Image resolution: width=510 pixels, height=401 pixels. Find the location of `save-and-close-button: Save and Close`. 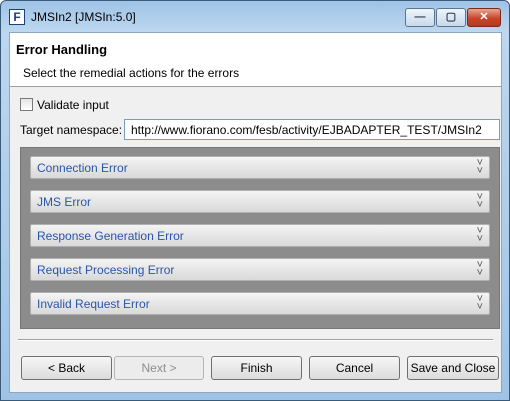

save-and-close-button: Save and Close is located at coordinates (453, 368).